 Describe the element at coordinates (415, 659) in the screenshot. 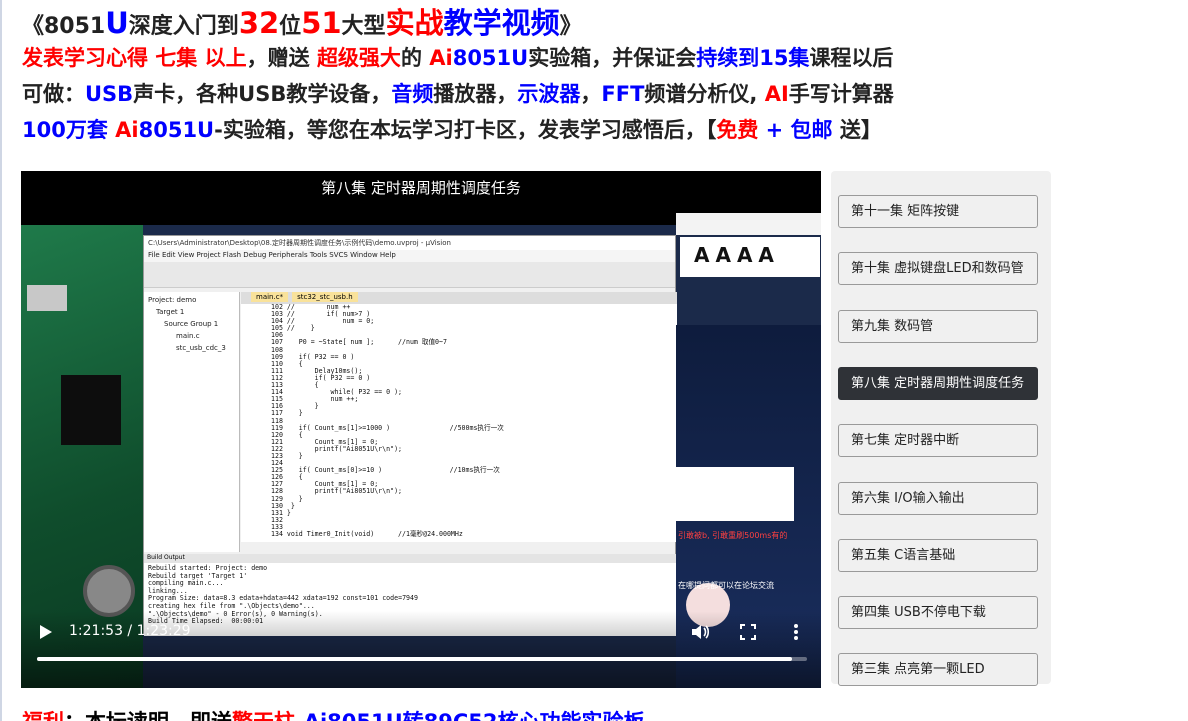

I see `progress-fill` at that location.